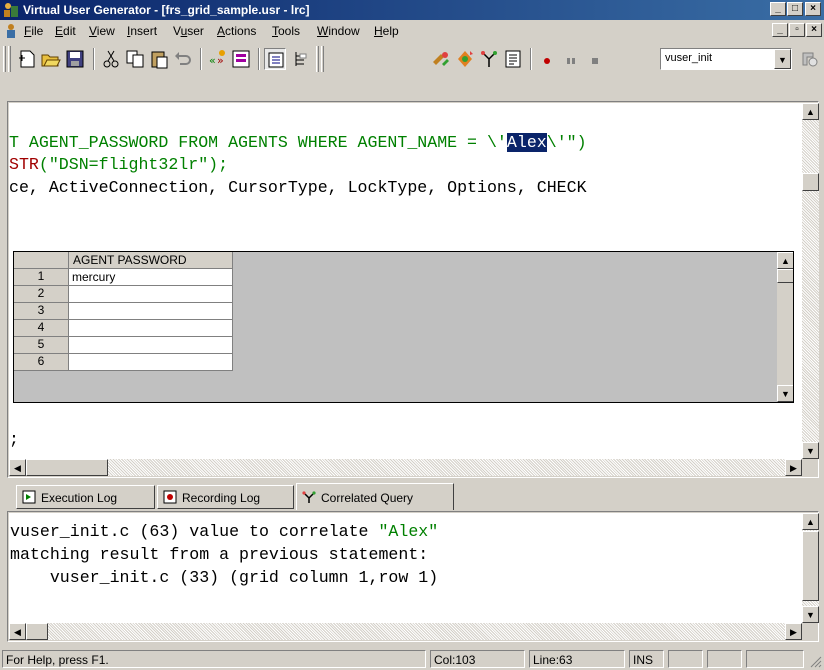 This screenshot has width=824, height=670. Describe the element at coordinates (301, 59) in the screenshot. I see `grid-view-icon` at that location.